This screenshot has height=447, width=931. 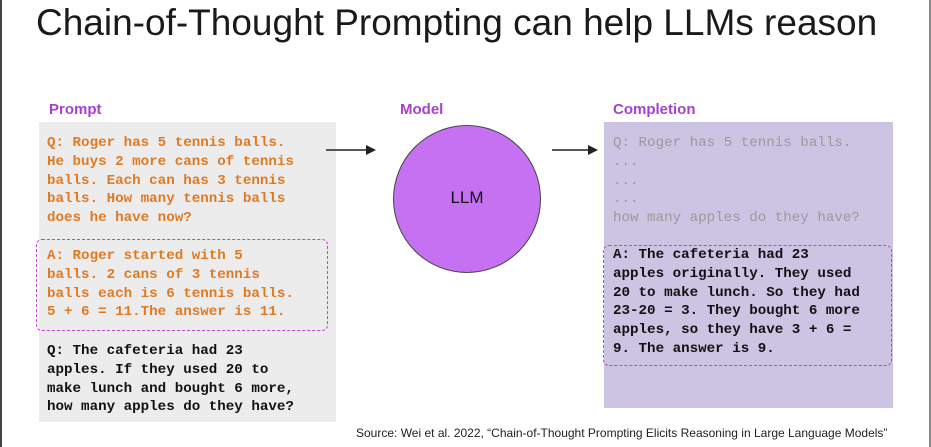 What do you see at coordinates (747, 305) in the screenshot?
I see `completion-answer-highlight` at bounding box center [747, 305].